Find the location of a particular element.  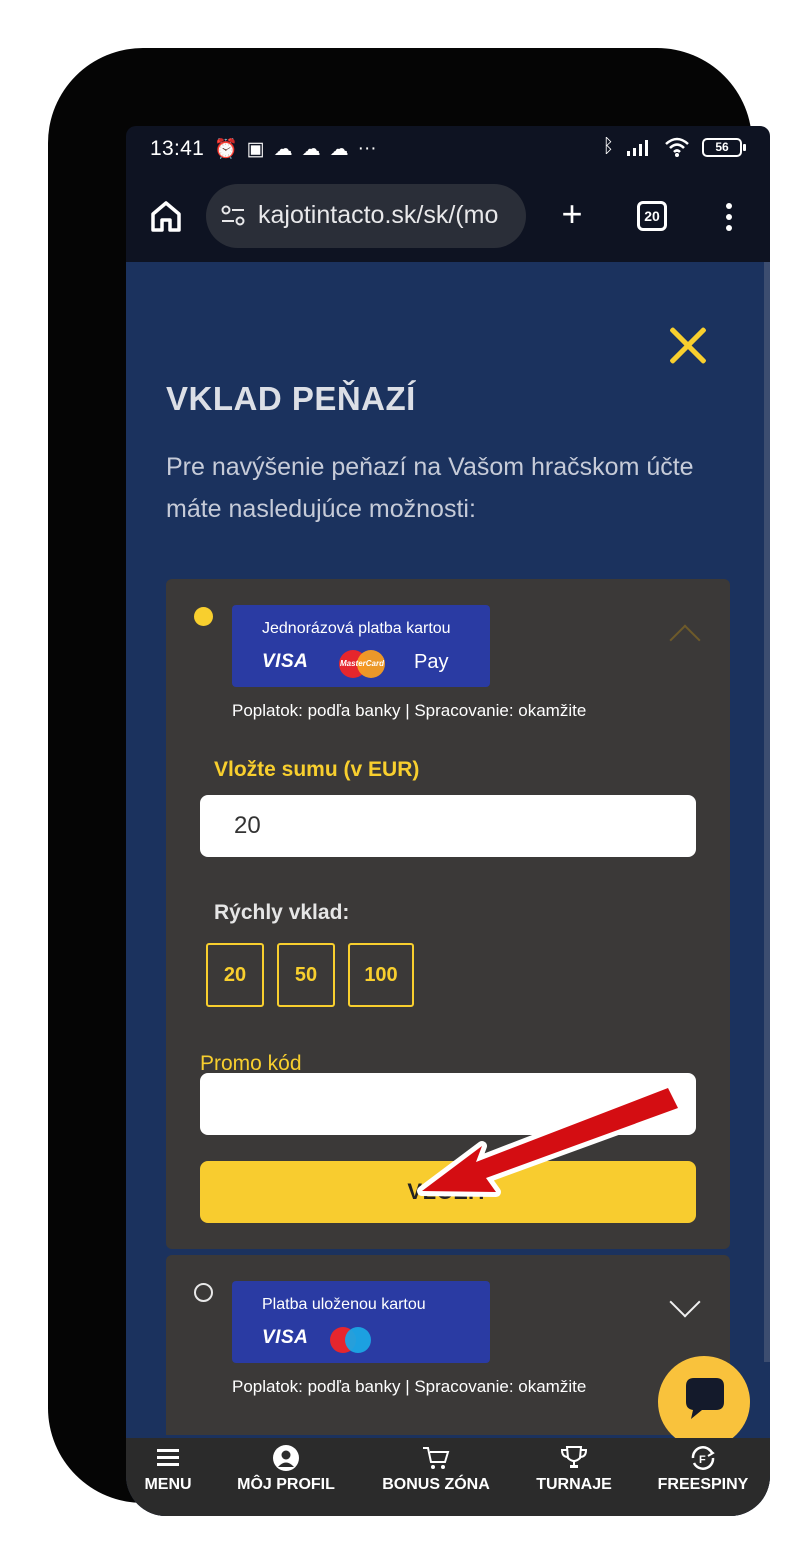

payment-method-title: Platba uloženou kartou is located at coordinates (344, 1304).